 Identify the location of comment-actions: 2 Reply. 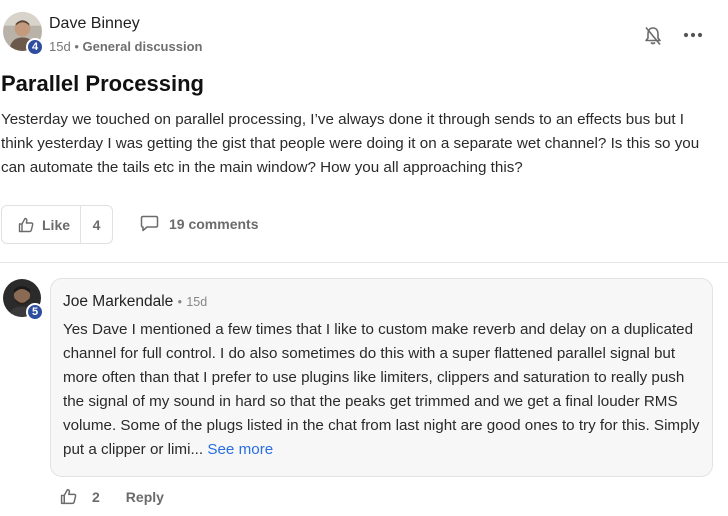
(112, 496).